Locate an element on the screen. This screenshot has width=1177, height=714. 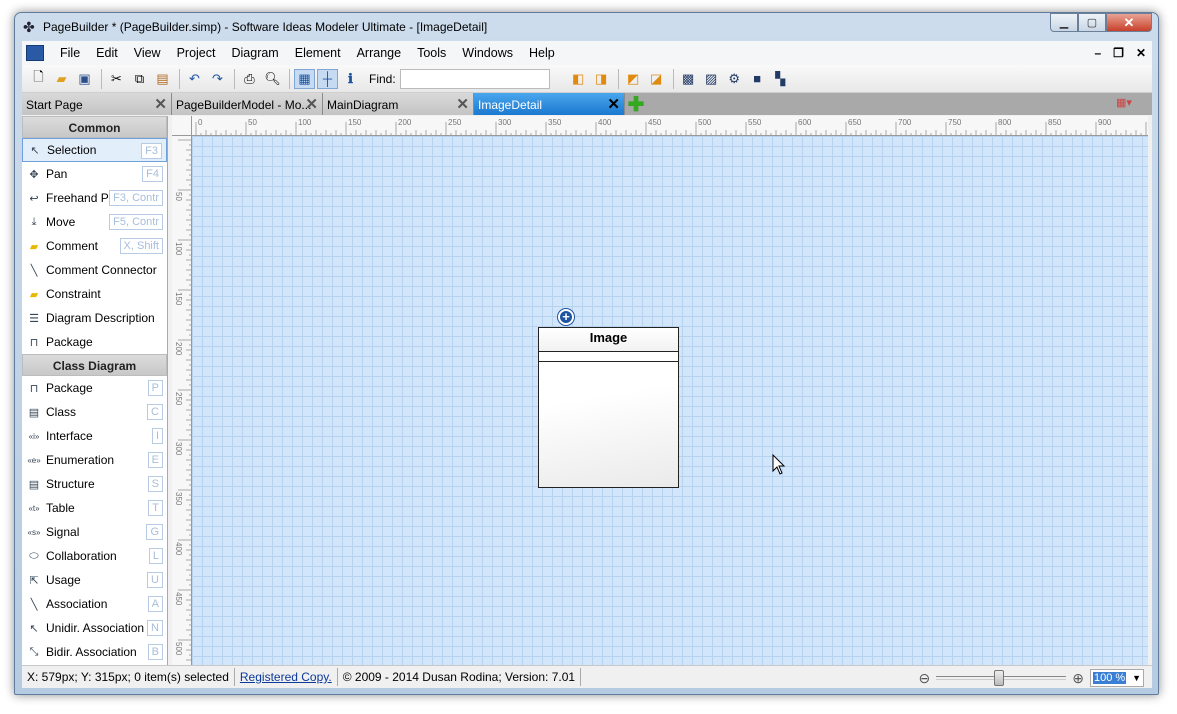
zoom-select: 100 % ▼ is located at coordinates (1117, 678).